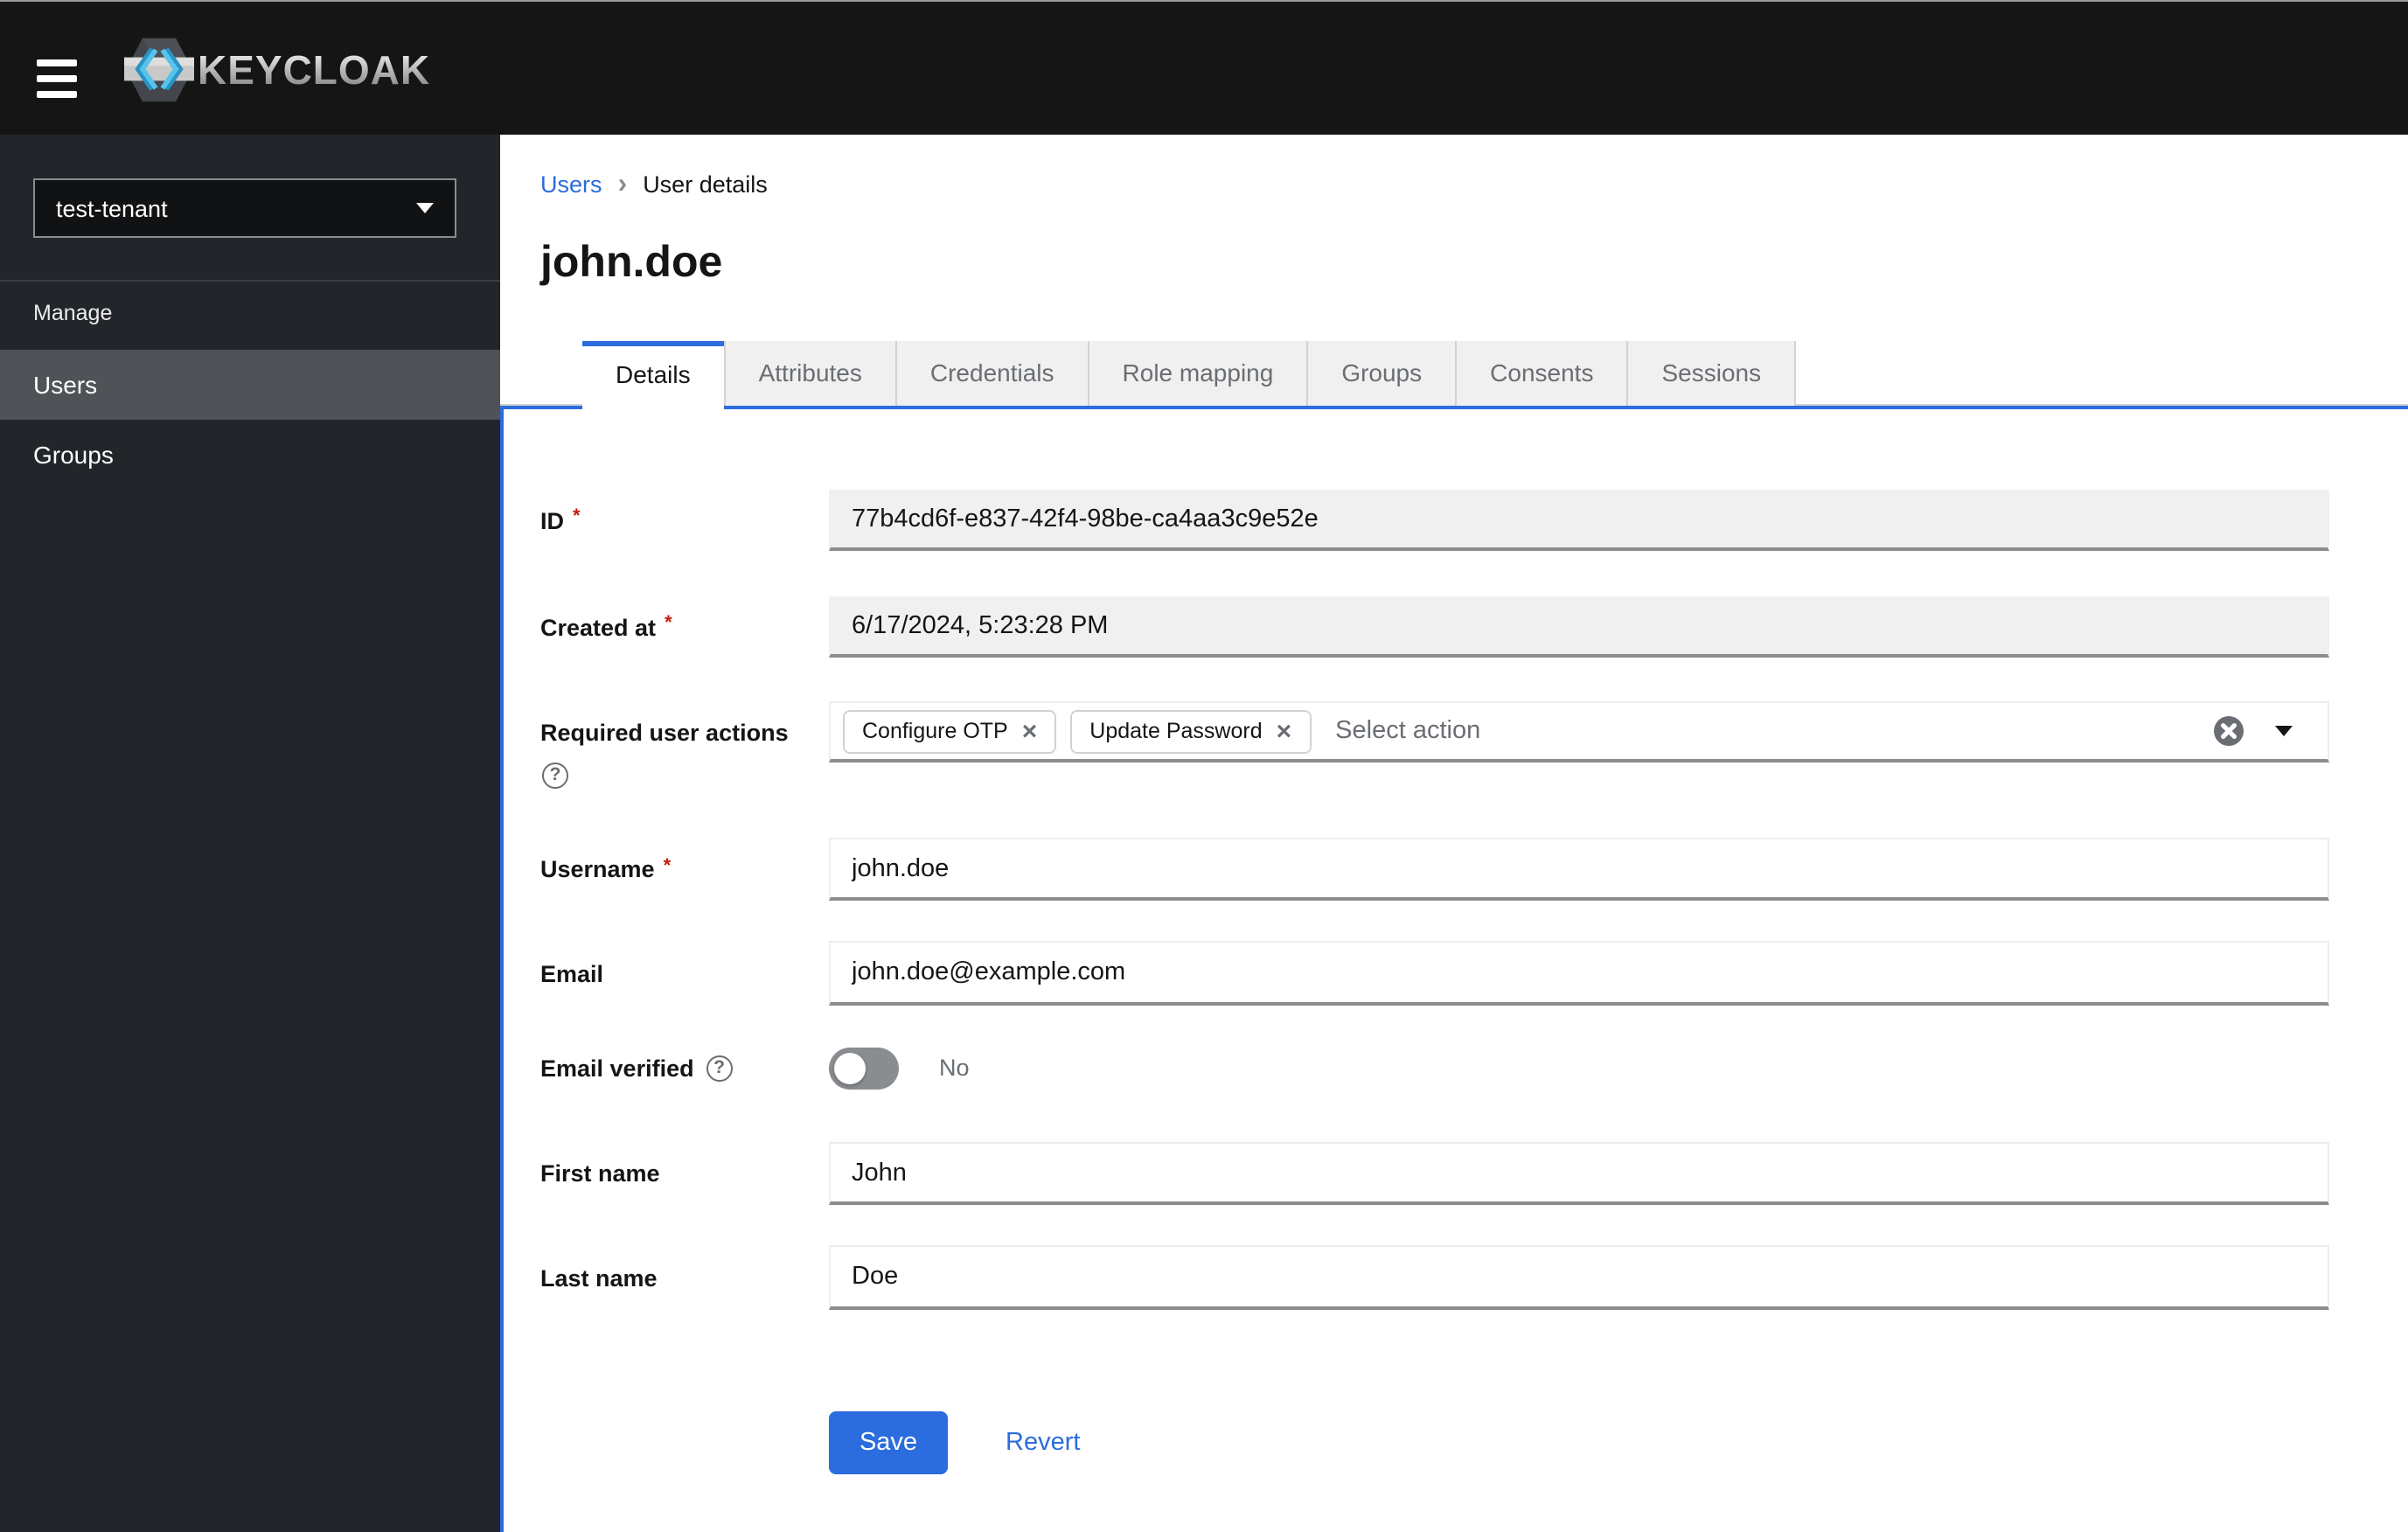 Image resolution: width=2408 pixels, height=1532 pixels. Describe the element at coordinates (606, 868) in the screenshot. I see `field-label-username: Username *` at that location.